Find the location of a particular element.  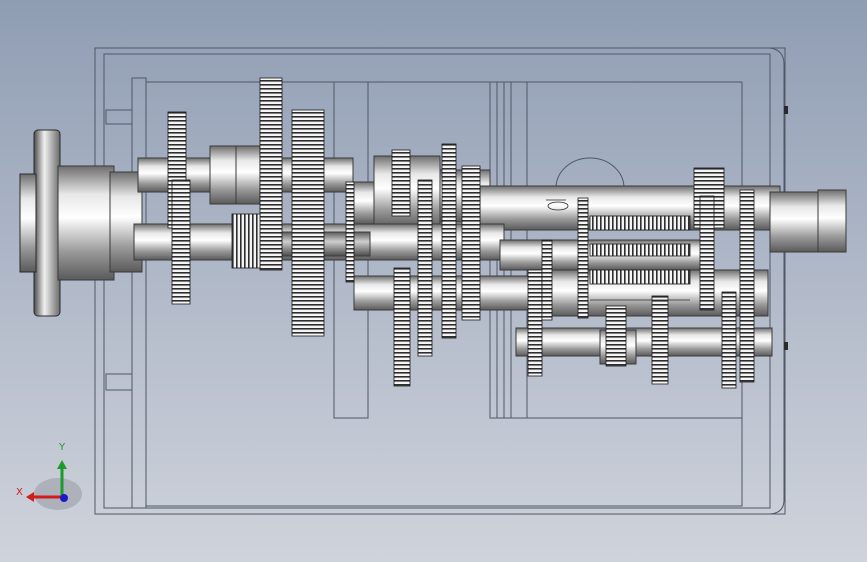

orientation-triad is located at coordinates (54, 485).